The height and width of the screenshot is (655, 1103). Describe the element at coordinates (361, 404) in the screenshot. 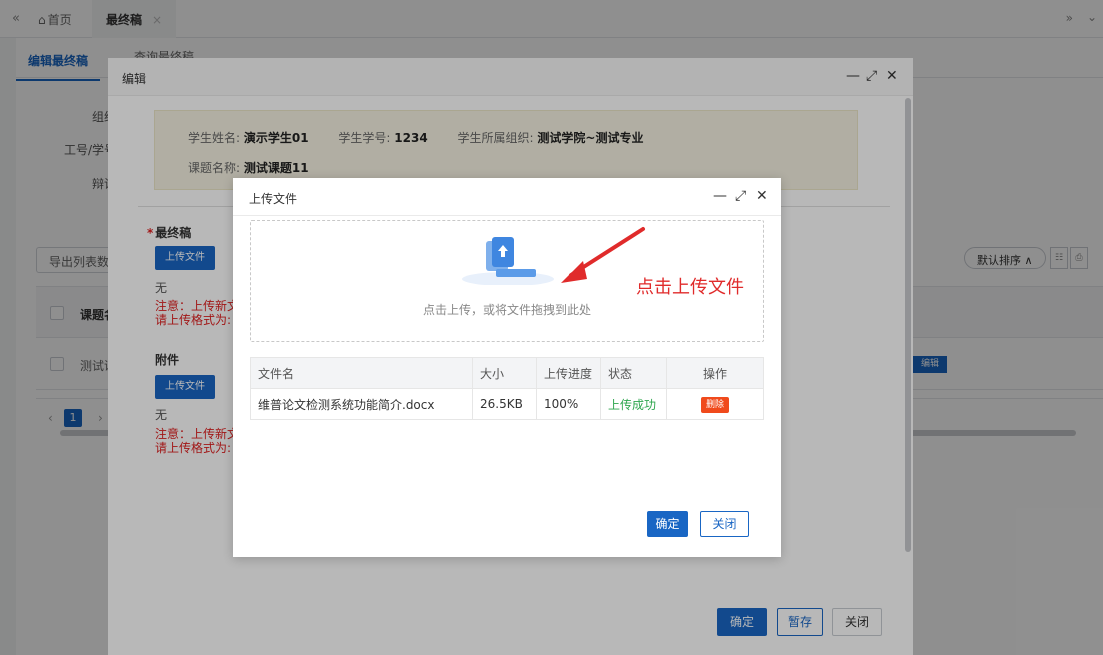

I see `file-name-cell: 维普论文检测系统功能简介.docx` at that location.